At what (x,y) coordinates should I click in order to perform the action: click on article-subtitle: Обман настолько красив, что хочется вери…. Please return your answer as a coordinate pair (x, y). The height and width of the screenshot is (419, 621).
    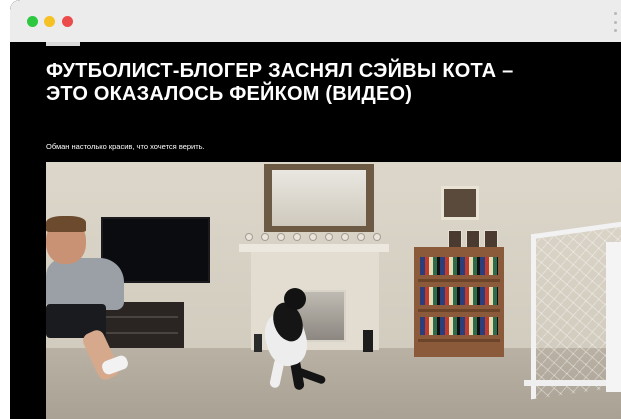
    Looking at the image, I should click on (125, 146).